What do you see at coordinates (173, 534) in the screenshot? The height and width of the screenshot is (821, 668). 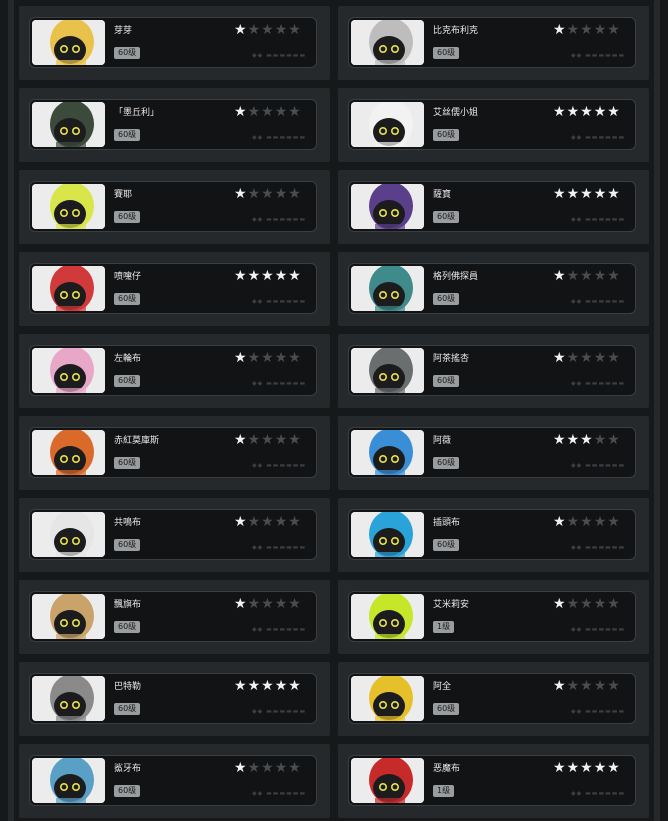 I see `character-card: 共鳴布 60级 ★★★★★ ◆◆ ▬▬▬▬▬▬` at bounding box center [173, 534].